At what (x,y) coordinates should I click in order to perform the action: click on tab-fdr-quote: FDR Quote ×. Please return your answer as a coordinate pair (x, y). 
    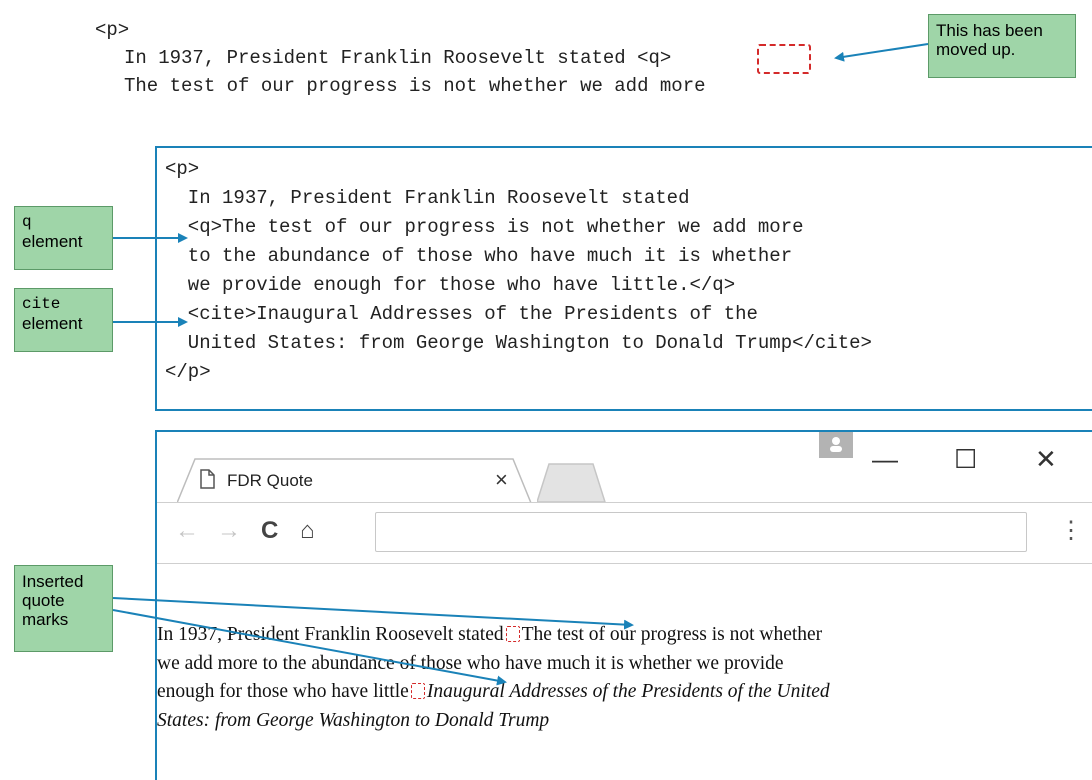
    Looking at the image, I should click on (354, 480).